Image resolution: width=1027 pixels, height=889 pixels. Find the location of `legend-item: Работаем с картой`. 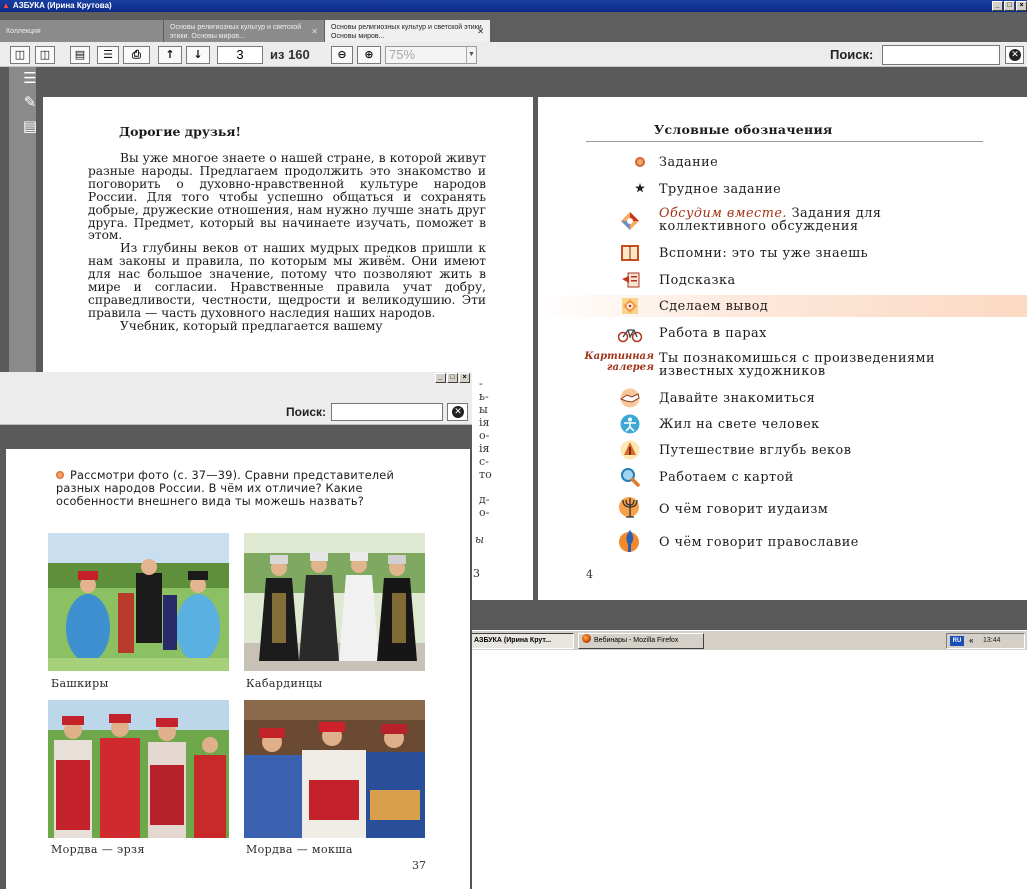

legend-item: Работаем с картой is located at coordinates (782, 477).